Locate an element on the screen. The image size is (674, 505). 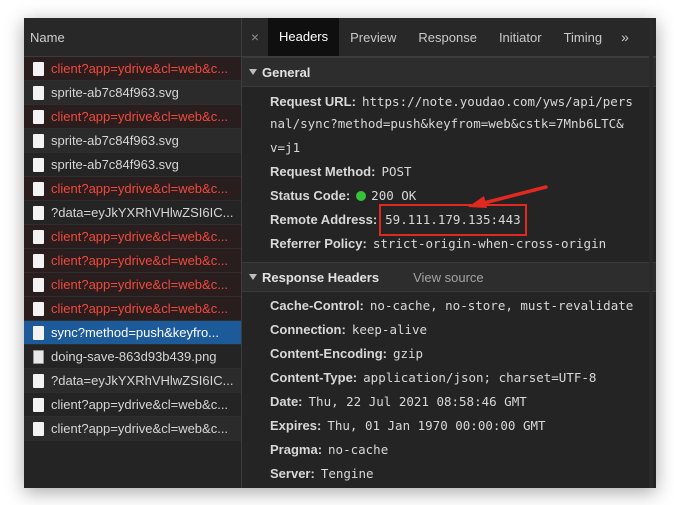
response-header-value: keep-alive is located at coordinates (389, 329).